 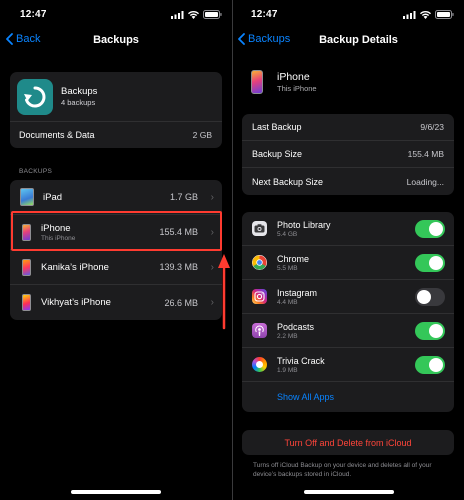 I want to click on app-name: Chrome, so click(x=293, y=258).